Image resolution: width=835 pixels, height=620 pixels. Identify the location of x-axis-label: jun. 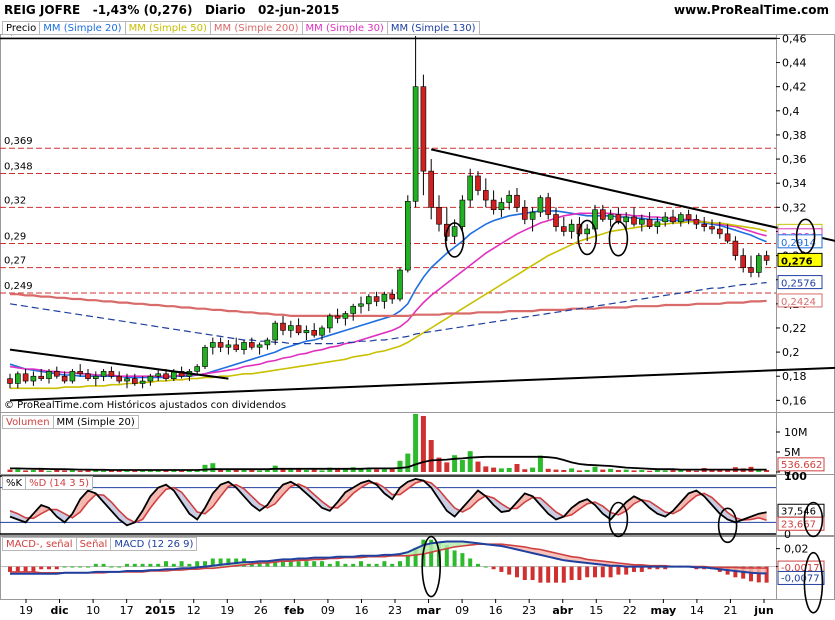
(763, 610).